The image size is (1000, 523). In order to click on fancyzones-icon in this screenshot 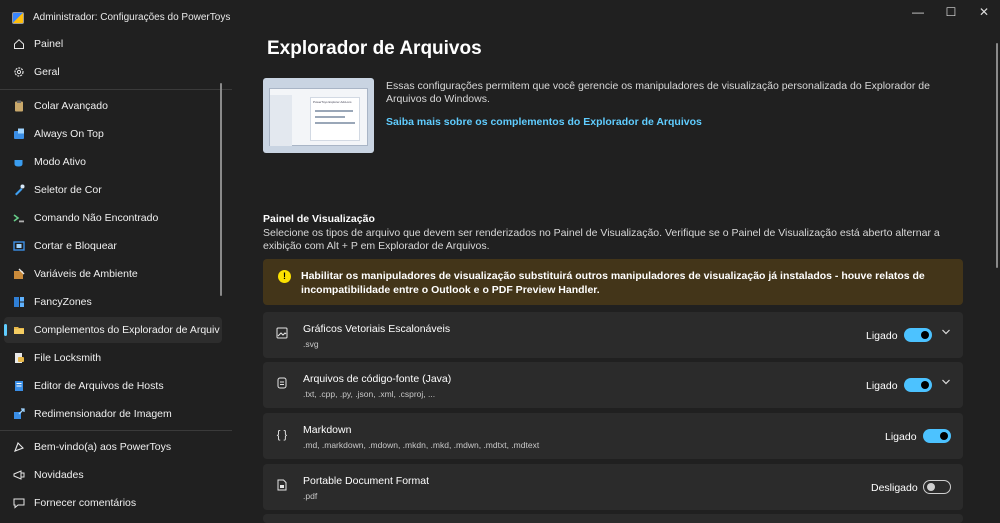, I will do `click(18, 302)`.